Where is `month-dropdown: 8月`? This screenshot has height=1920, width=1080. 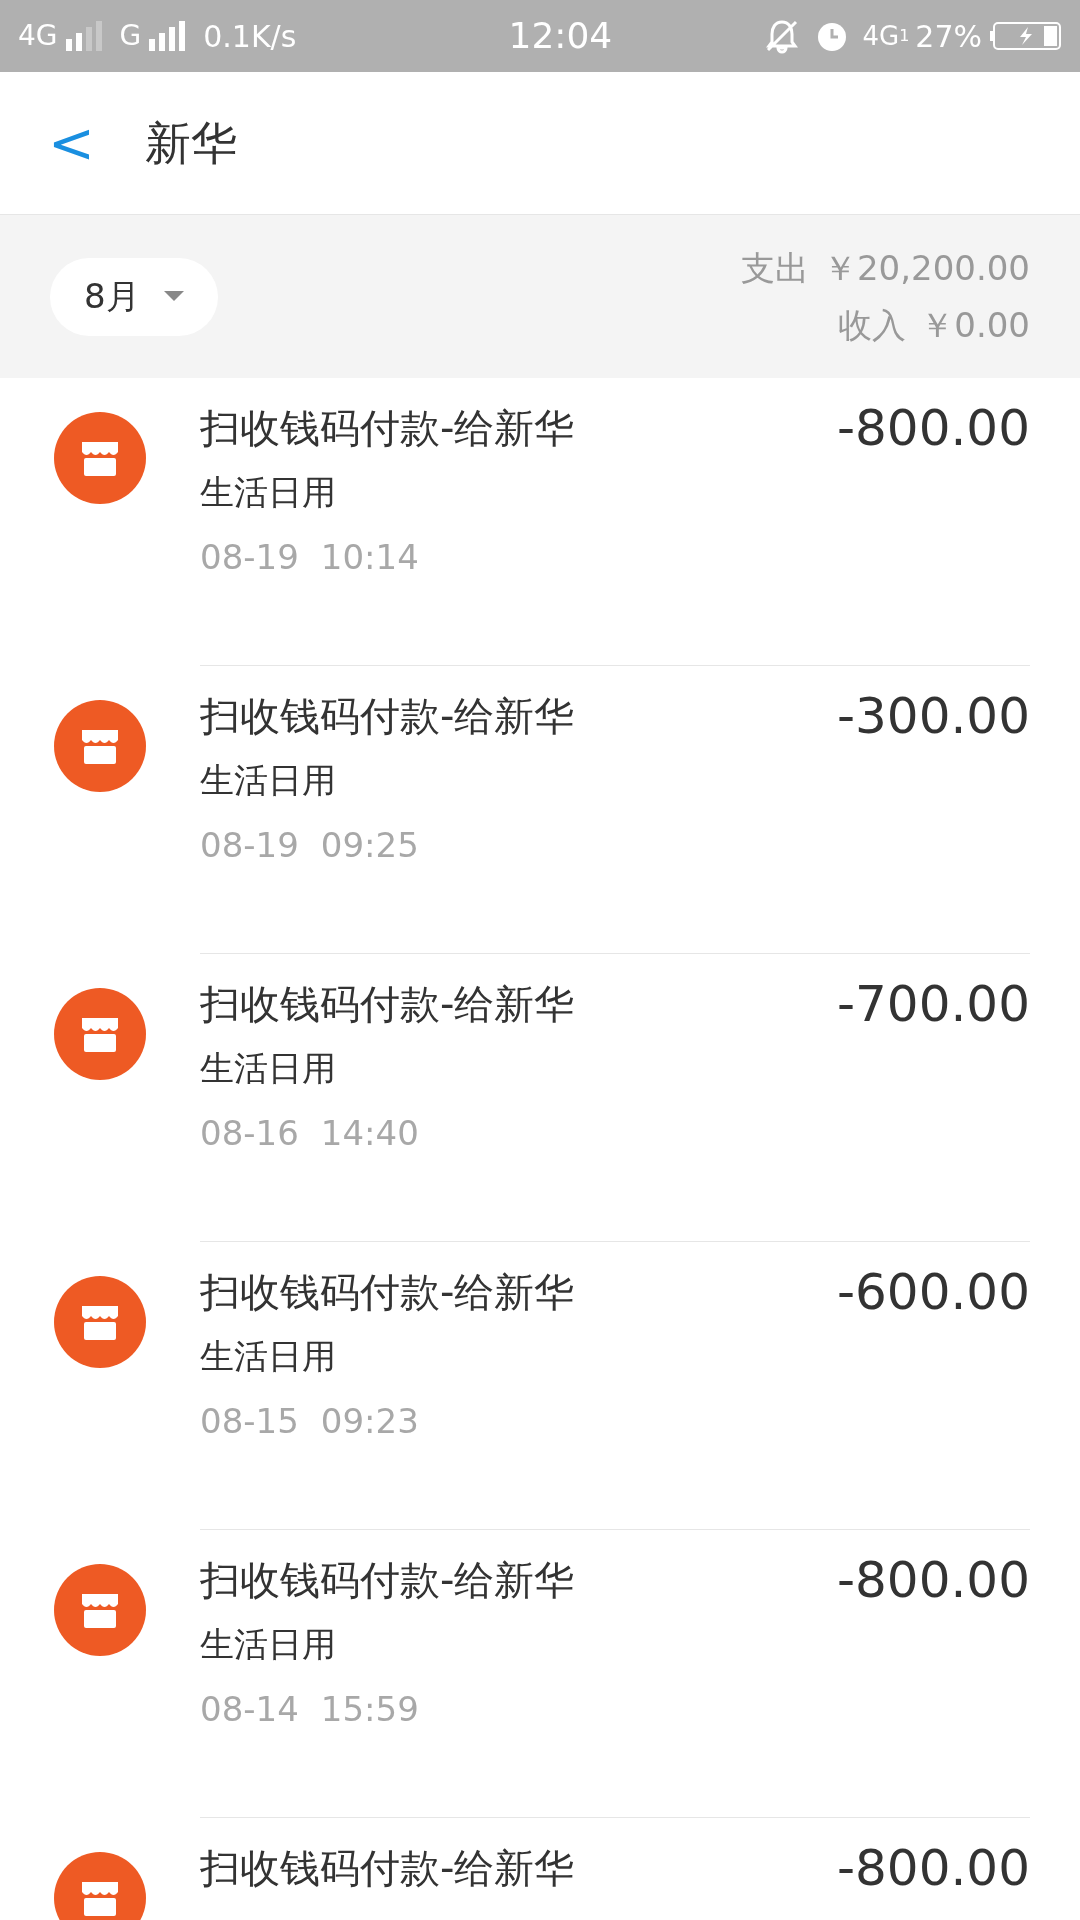
month-dropdown: 8月 is located at coordinates (134, 296).